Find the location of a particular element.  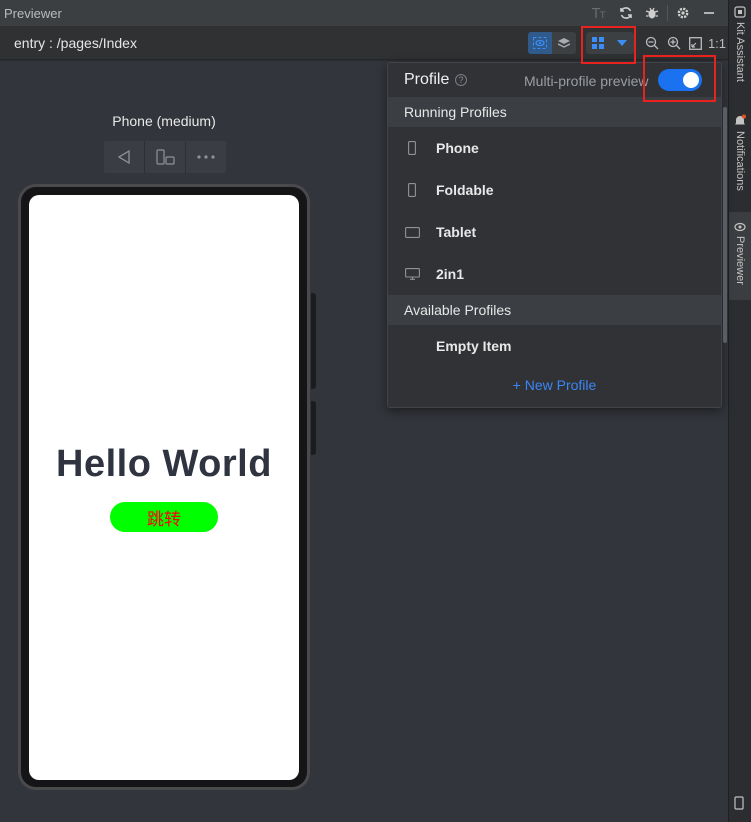

profile-item-label: Empty Item is located at coordinates (474, 346).